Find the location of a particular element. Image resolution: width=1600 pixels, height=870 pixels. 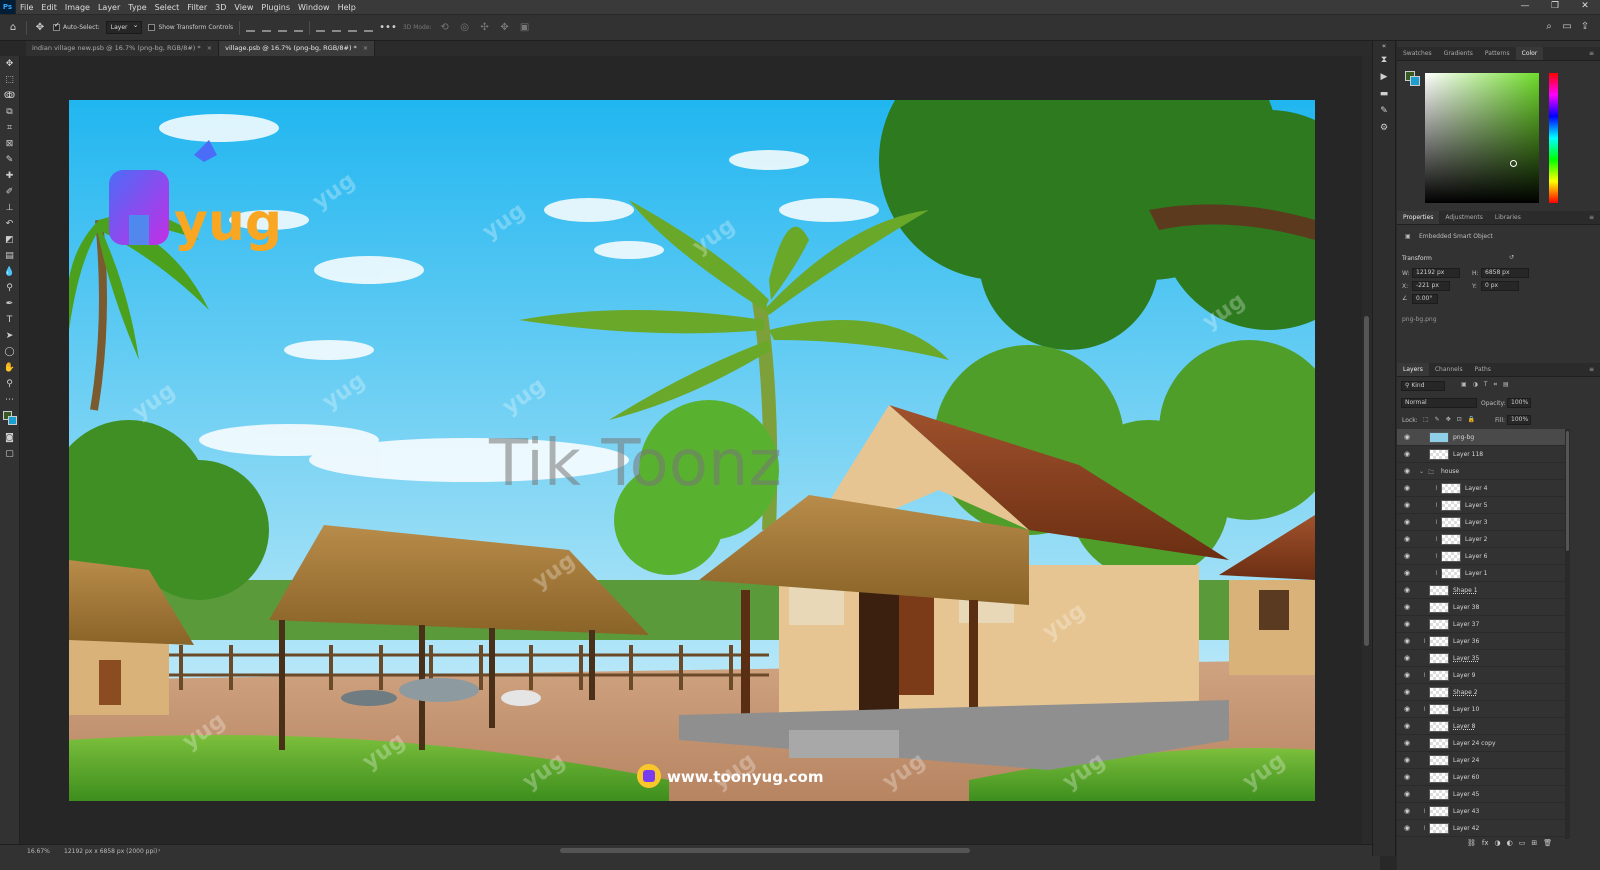

status-menu-arrow-icon: › is located at coordinates (159, 850).